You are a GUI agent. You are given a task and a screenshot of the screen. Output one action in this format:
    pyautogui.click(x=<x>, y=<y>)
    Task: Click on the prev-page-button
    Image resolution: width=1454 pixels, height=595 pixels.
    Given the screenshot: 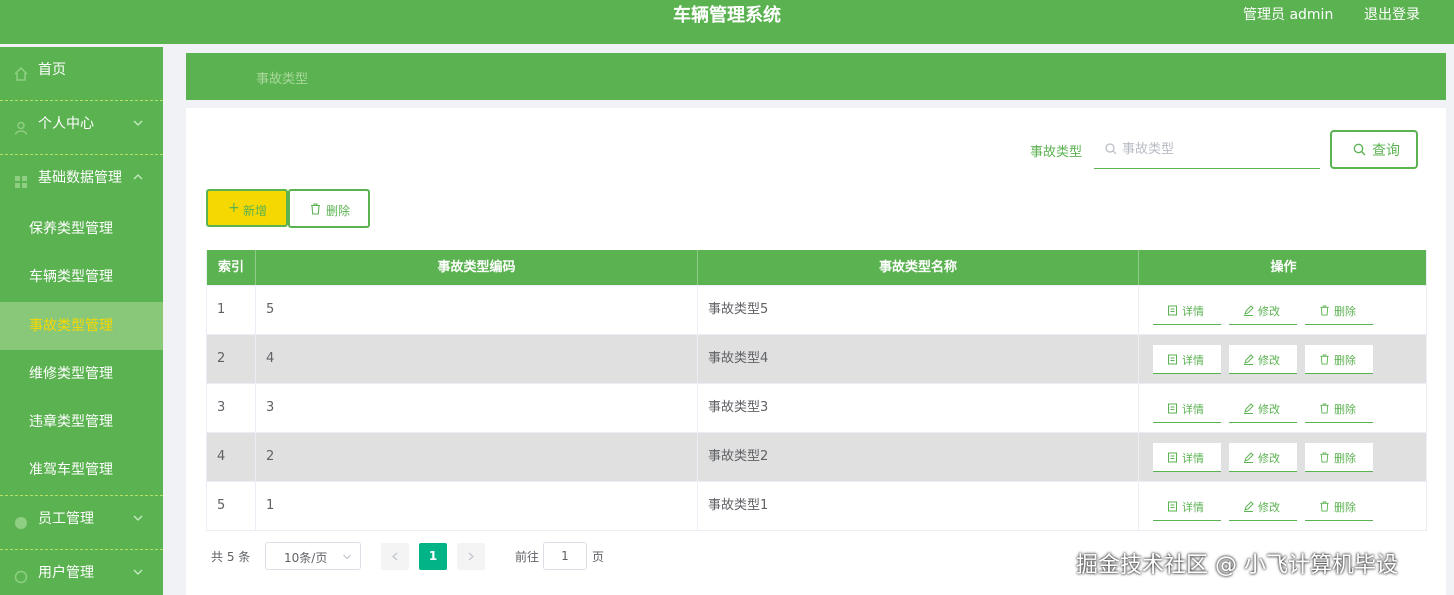 What is the action you would take?
    pyautogui.click(x=395, y=556)
    